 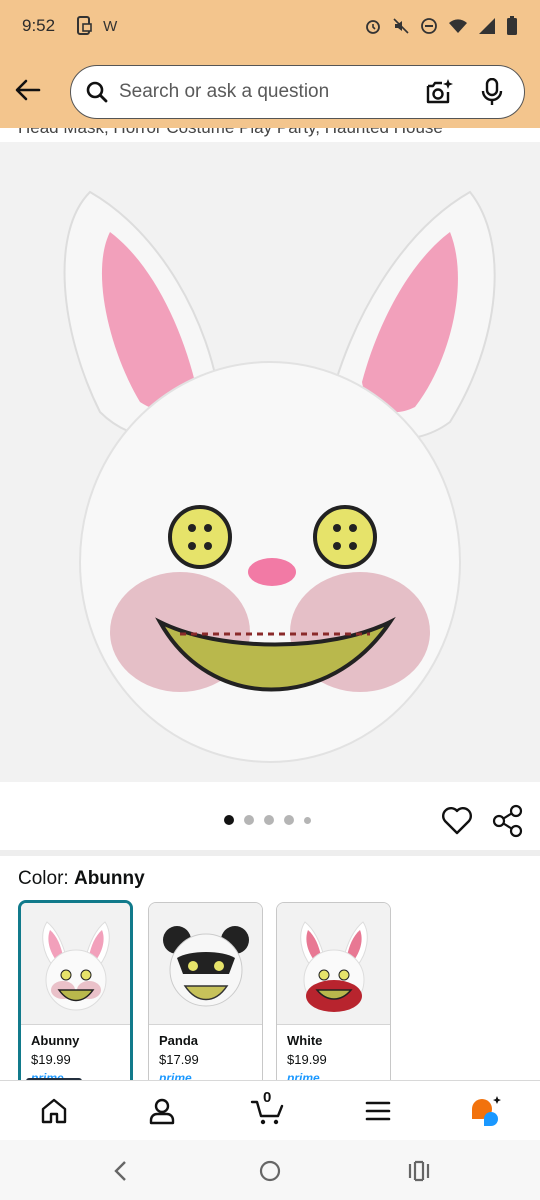 I want to click on chevron-left-icon, so click(x=120, y=1171).